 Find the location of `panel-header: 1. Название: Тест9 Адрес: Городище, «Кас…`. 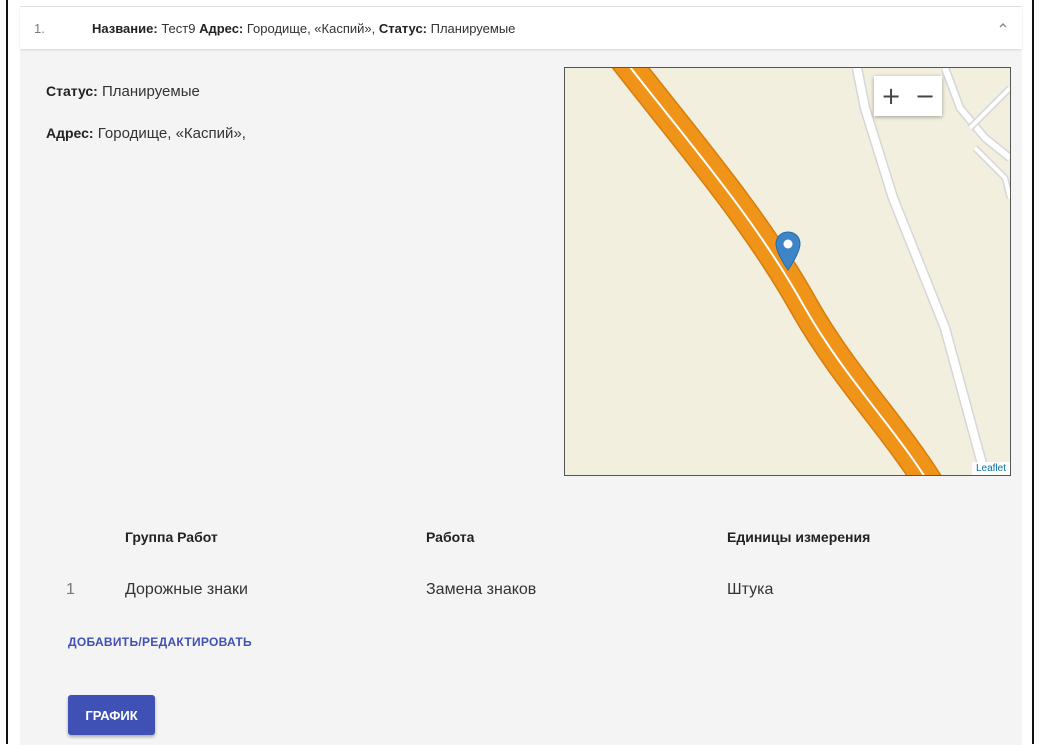

panel-header: 1. Название: Тест9 Адрес: Городище, «Кас… is located at coordinates (521, 28).